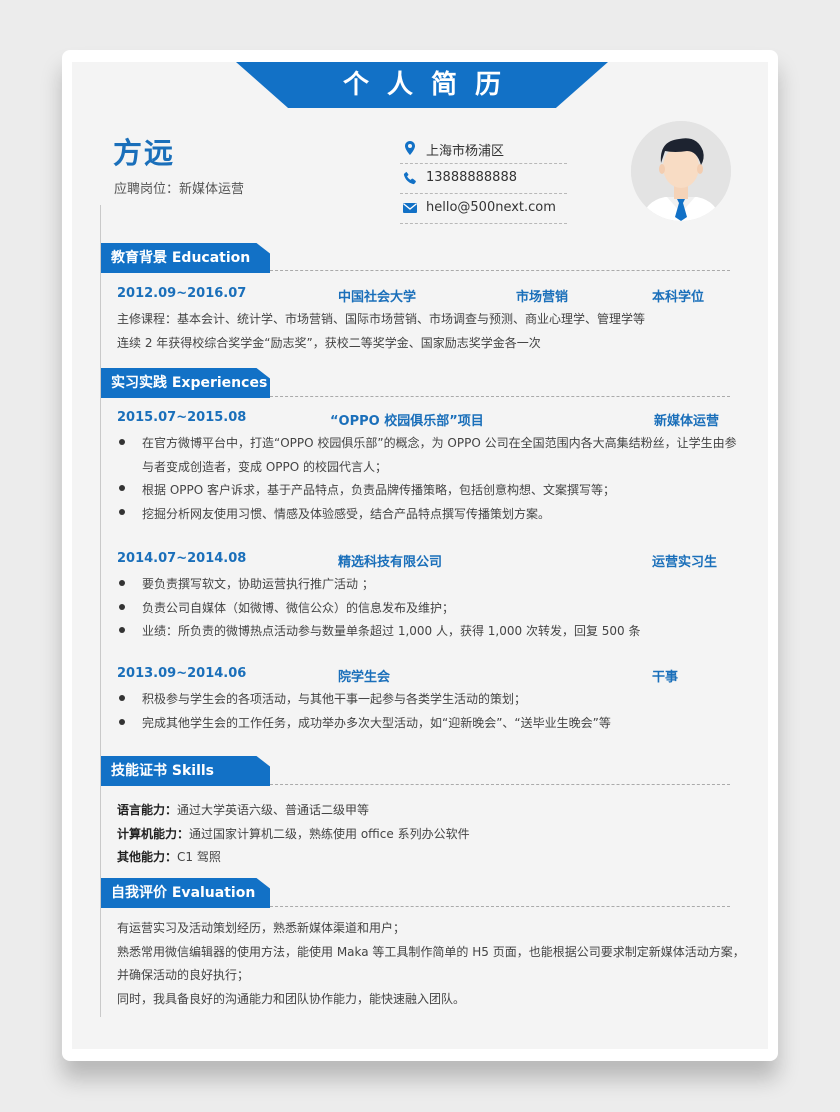 The height and width of the screenshot is (1112, 840). What do you see at coordinates (181, 258) in the screenshot?
I see `section-title-education: 教育背景 Education` at bounding box center [181, 258].